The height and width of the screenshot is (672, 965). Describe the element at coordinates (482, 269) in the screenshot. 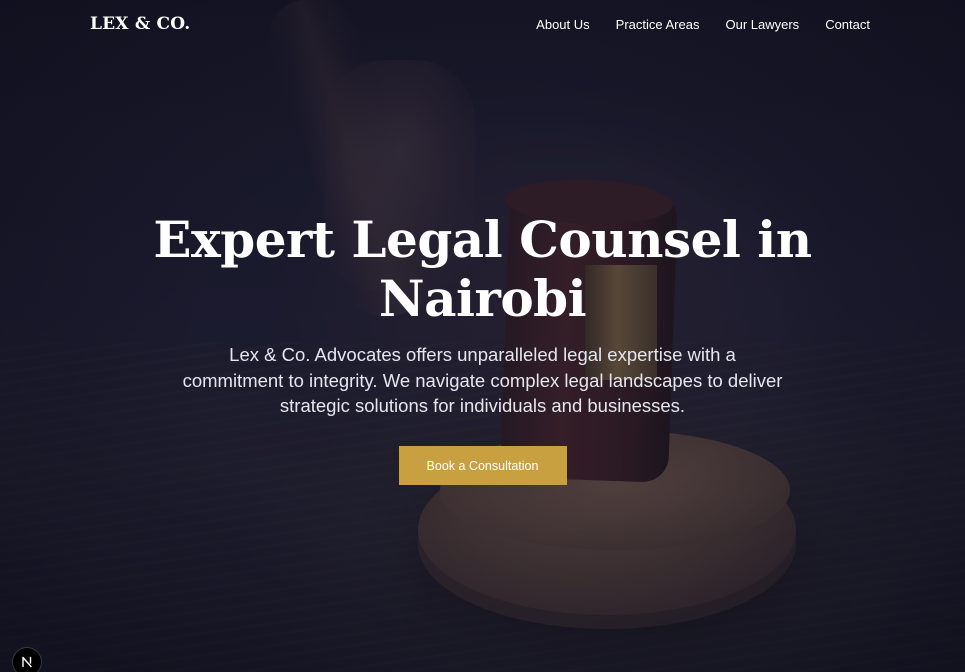

I see `hero-title: Expert Legal Counsel in Nairobi` at that location.